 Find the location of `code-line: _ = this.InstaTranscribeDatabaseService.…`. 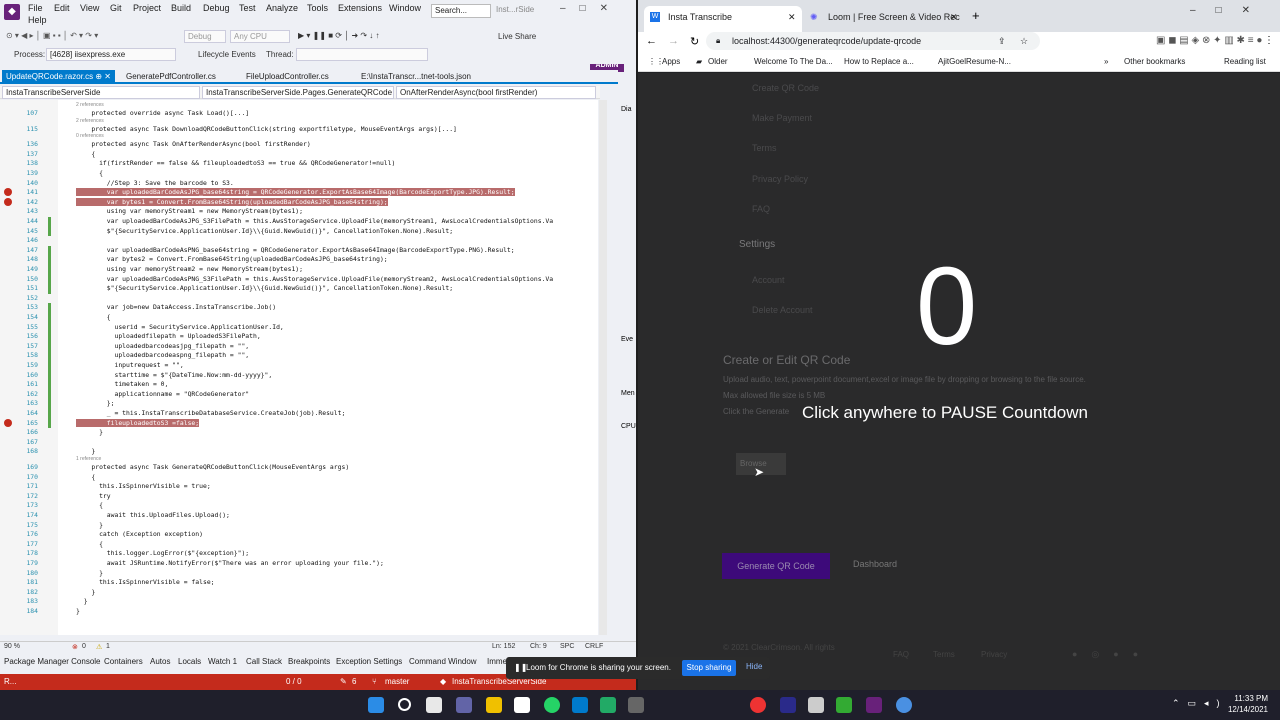

code-line: _ = this.InstaTranscribeDatabaseService.… is located at coordinates (211, 413).